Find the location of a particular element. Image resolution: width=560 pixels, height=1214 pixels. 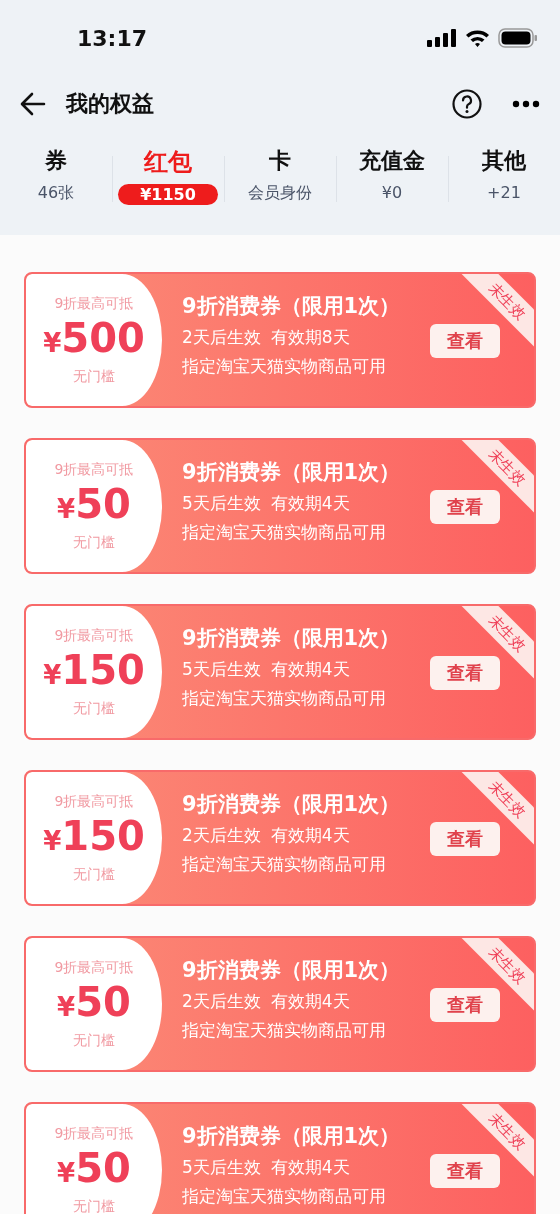

wifi-icon is located at coordinates (477, 38).